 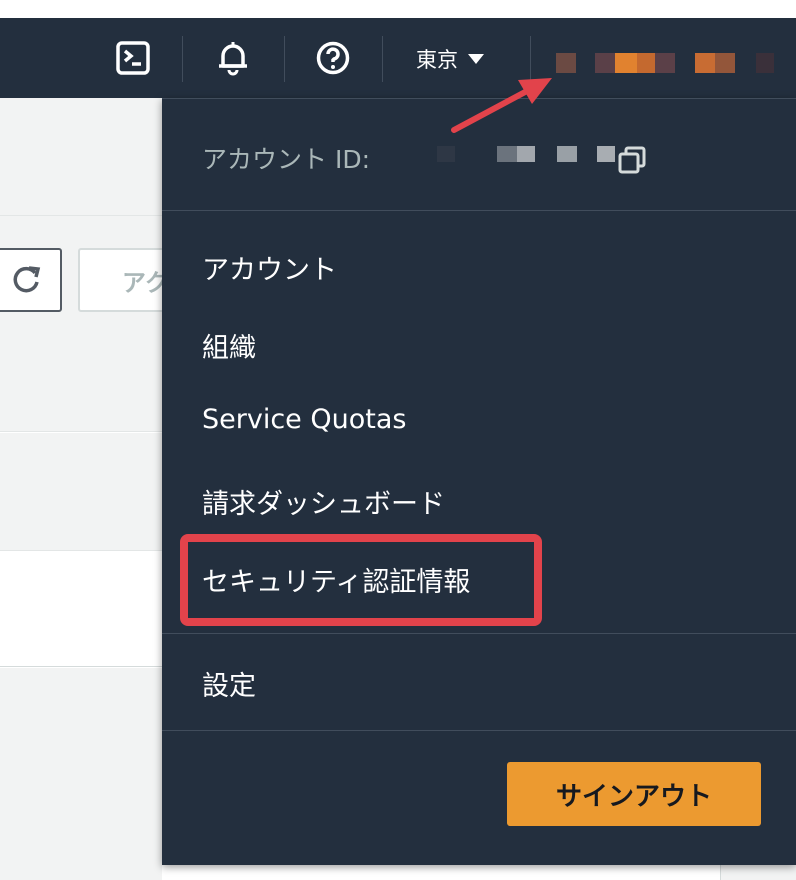 I want to click on table-header-panel, so click(x=81, y=492).